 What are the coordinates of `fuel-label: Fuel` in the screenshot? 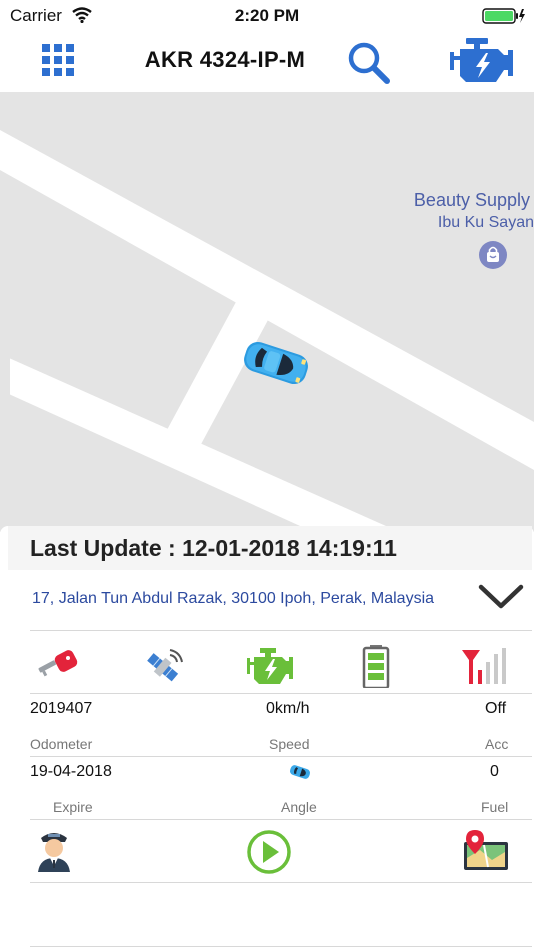 It's located at (495, 807).